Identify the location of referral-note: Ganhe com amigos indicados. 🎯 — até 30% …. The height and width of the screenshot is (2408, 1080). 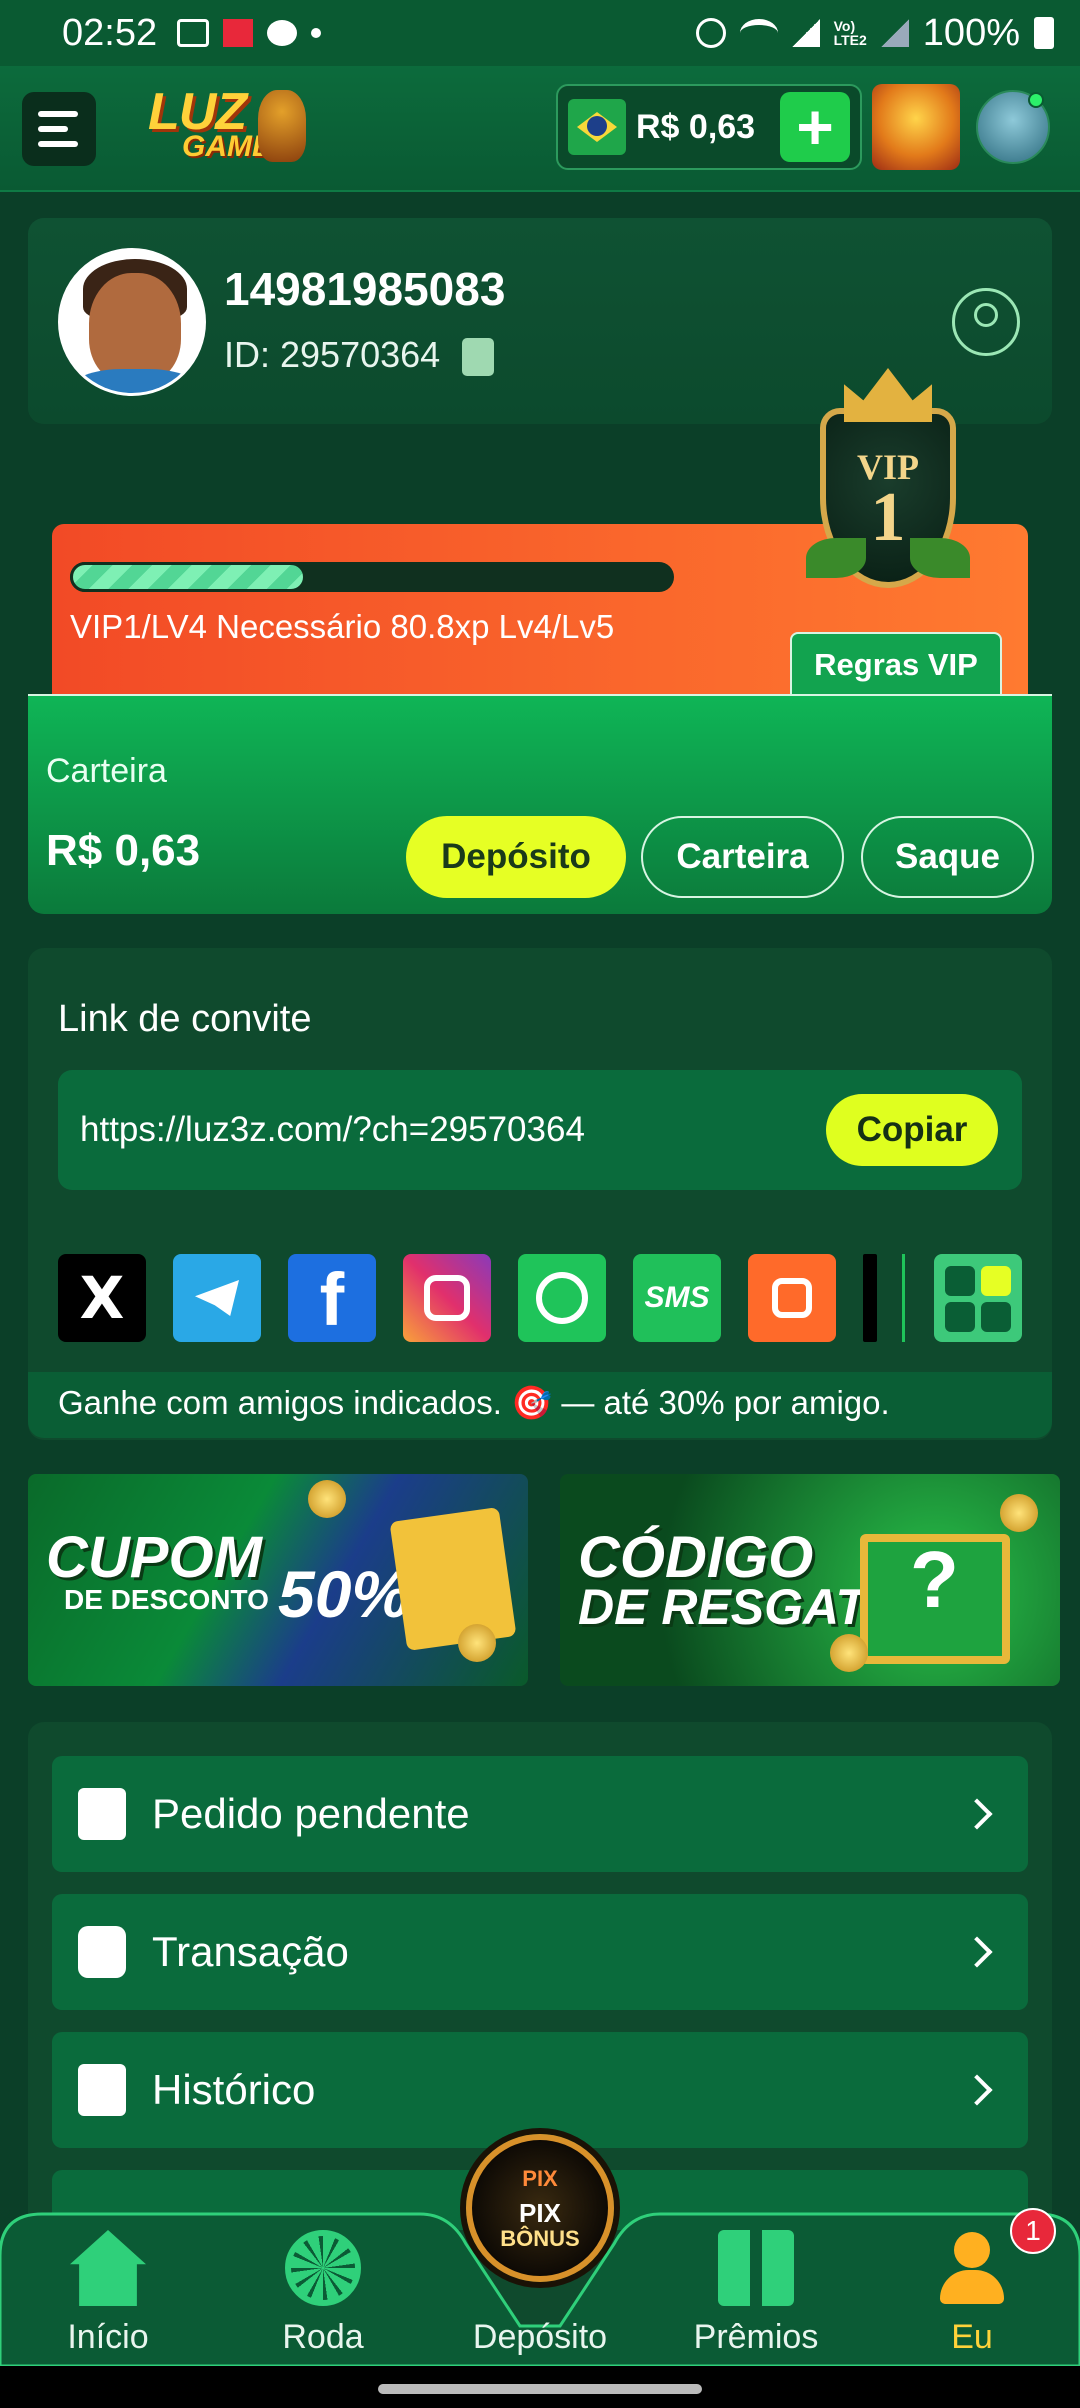
(474, 1402).